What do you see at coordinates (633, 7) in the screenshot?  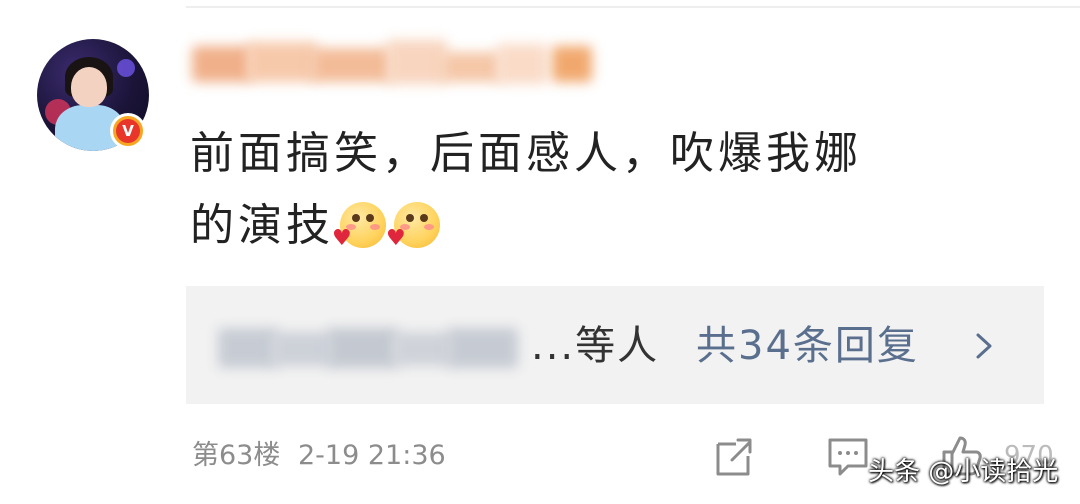 I see `top-divider` at bounding box center [633, 7].